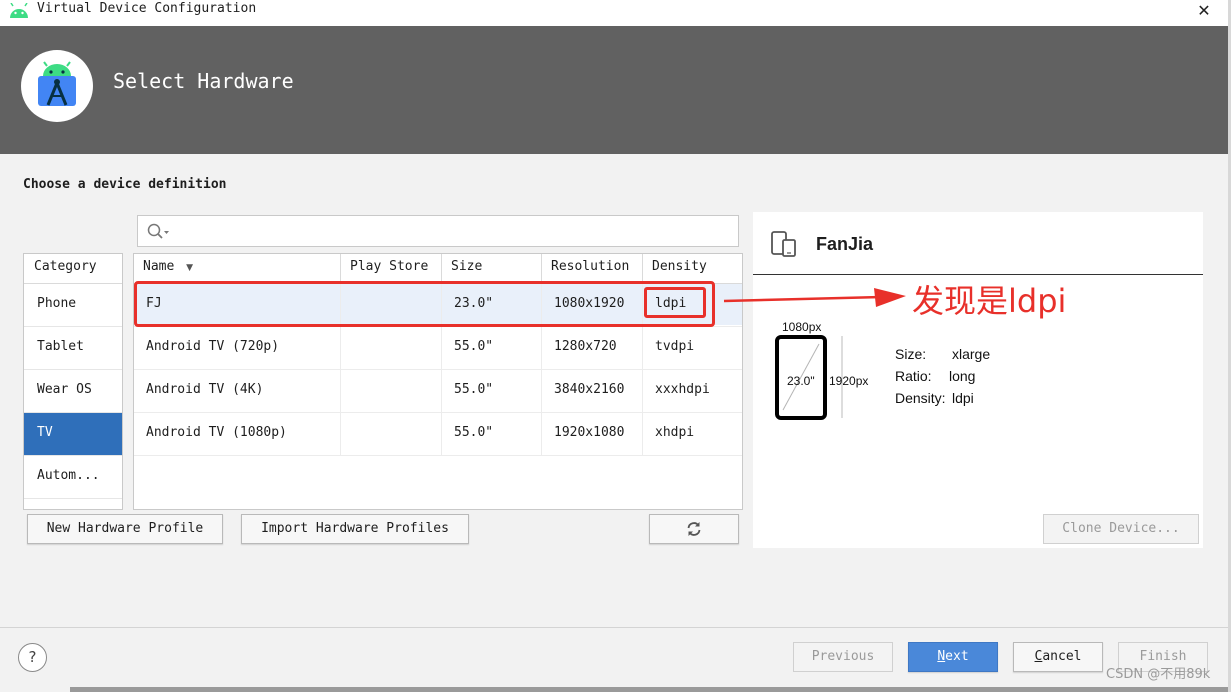 The height and width of the screenshot is (692, 1231). Describe the element at coordinates (73, 305) in the screenshot. I see `category-item-phone: Phone` at that location.